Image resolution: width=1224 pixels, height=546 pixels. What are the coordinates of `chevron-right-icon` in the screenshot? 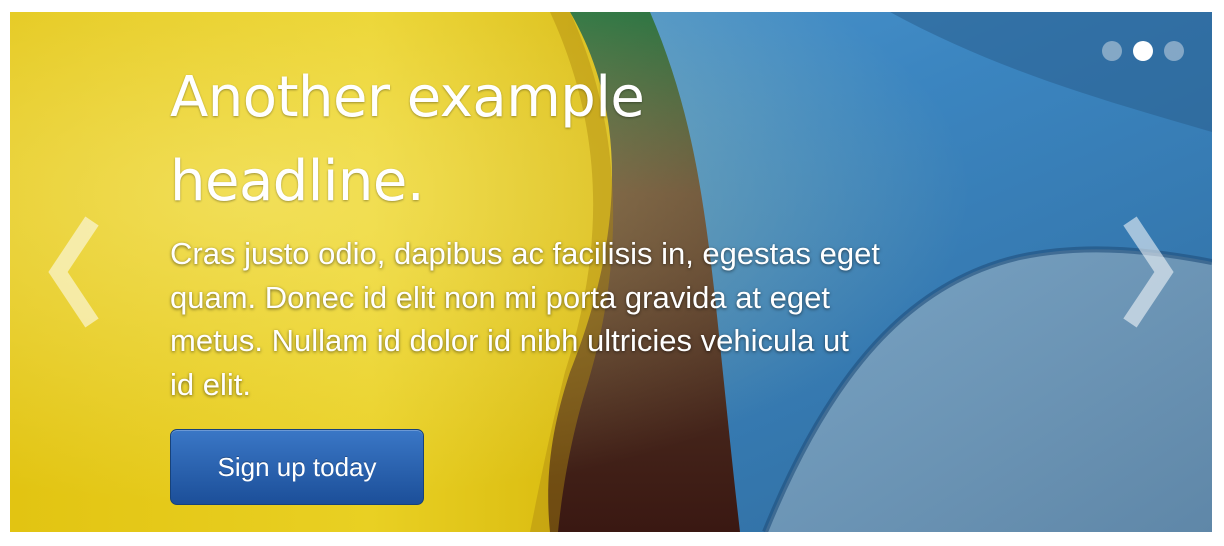 It's located at (1148, 272).